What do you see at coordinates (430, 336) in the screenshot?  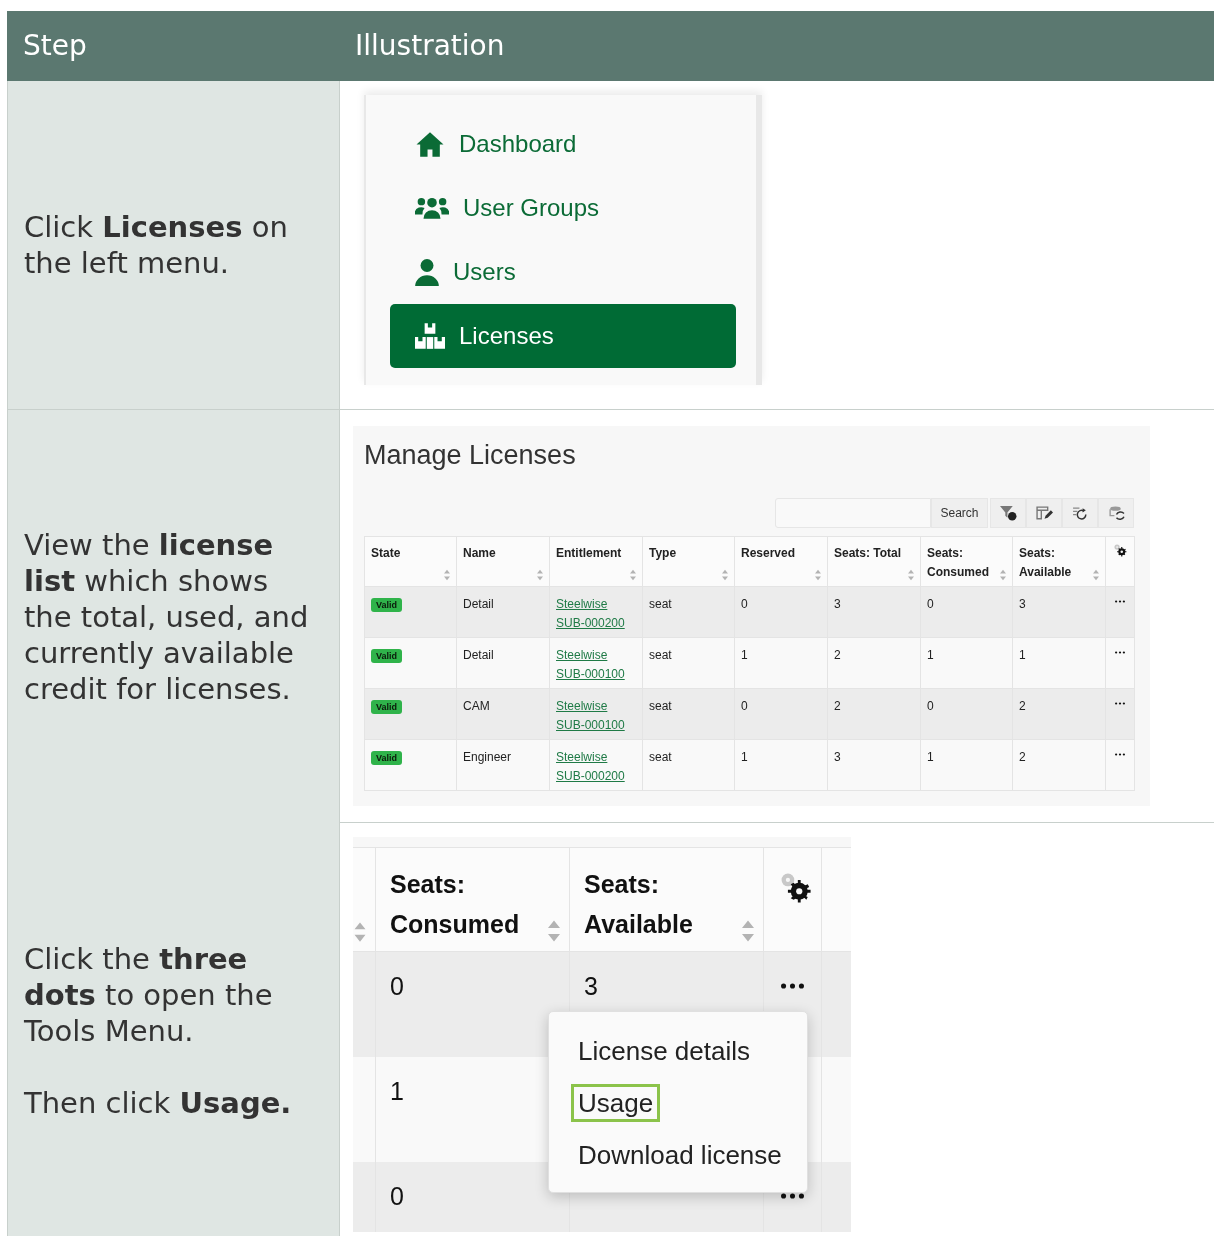 I see `boxes-icon` at bounding box center [430, 336].